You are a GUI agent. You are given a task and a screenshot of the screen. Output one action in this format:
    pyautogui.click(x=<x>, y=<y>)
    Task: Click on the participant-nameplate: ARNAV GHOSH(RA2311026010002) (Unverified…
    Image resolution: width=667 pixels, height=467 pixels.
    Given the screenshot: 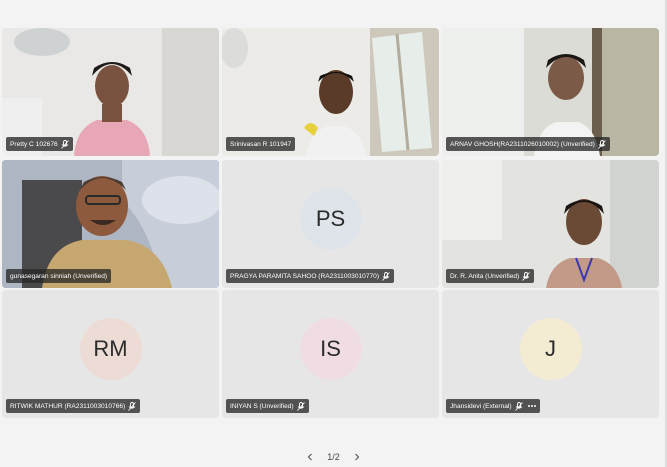 What is the action you would take?
    pyautogui.click(x=528, y=144)
    